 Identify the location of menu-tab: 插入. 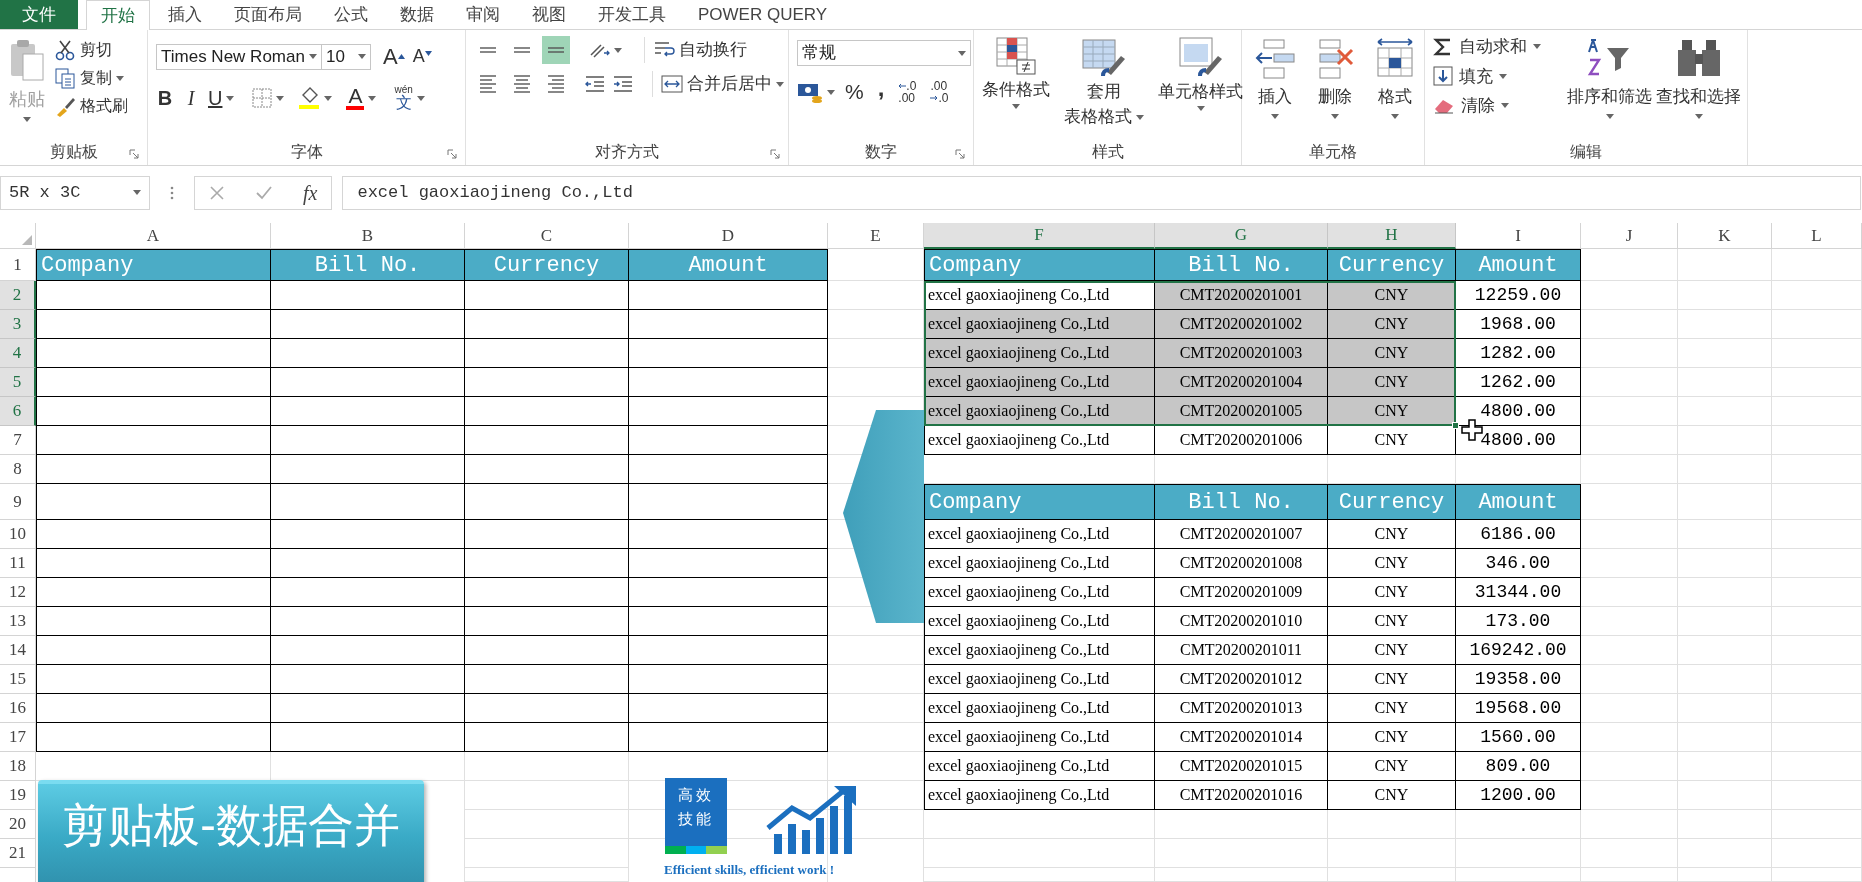
(185, 14).